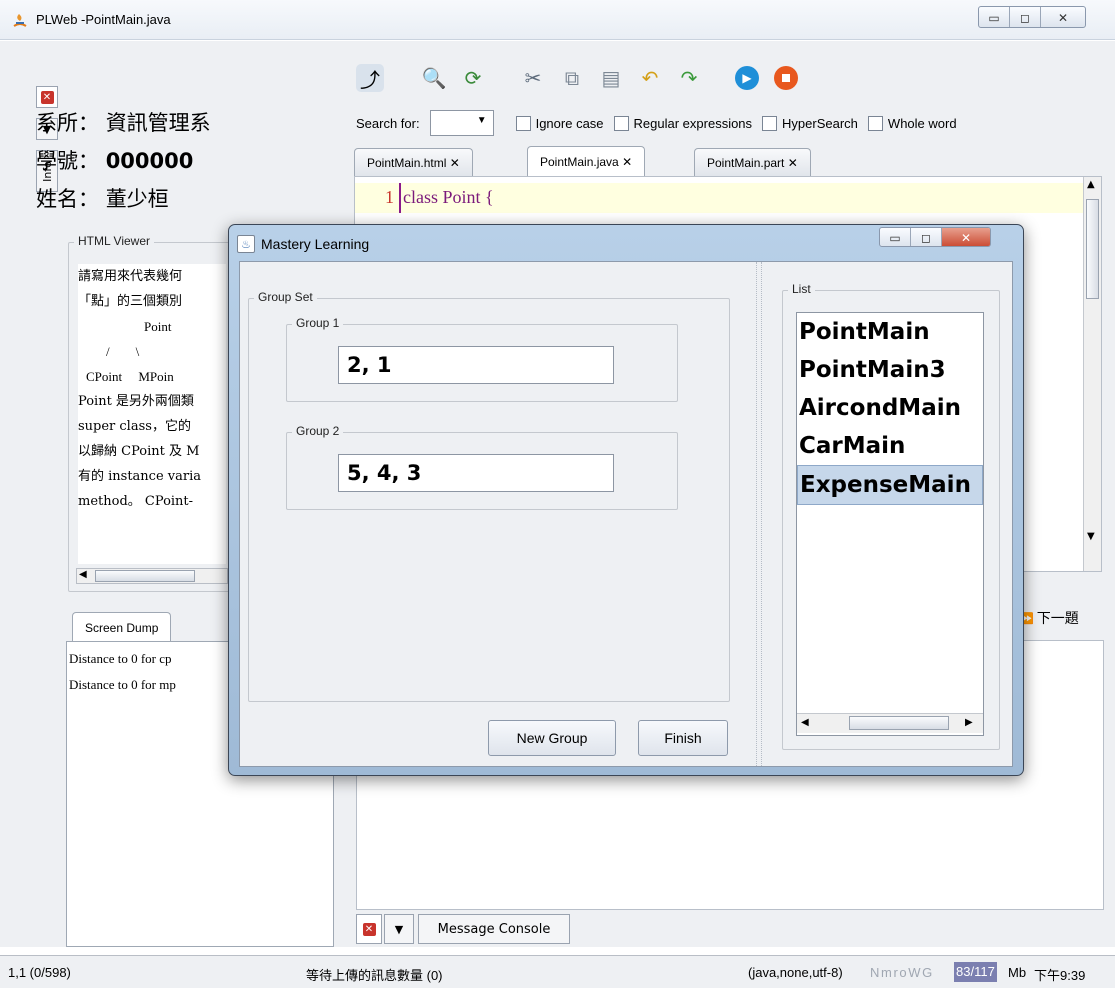 This screenshot has width=1115, height=988. I want to click on search-input: ▼, so click(461, 123).